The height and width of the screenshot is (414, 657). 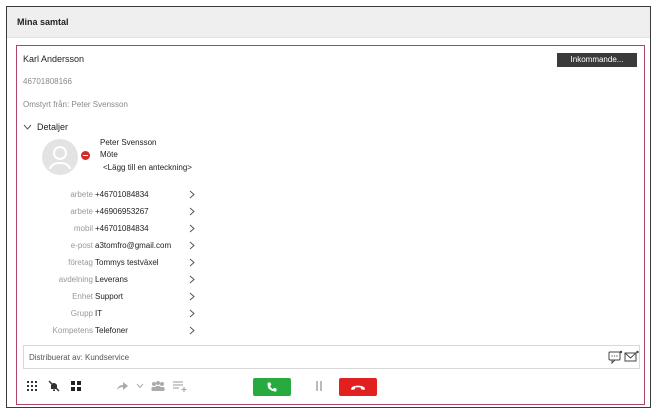 What do you see at coordinates (128, 142) in the screenshot?
I see `contact-name: Peter Svensson` at bounding box center [128, 142].